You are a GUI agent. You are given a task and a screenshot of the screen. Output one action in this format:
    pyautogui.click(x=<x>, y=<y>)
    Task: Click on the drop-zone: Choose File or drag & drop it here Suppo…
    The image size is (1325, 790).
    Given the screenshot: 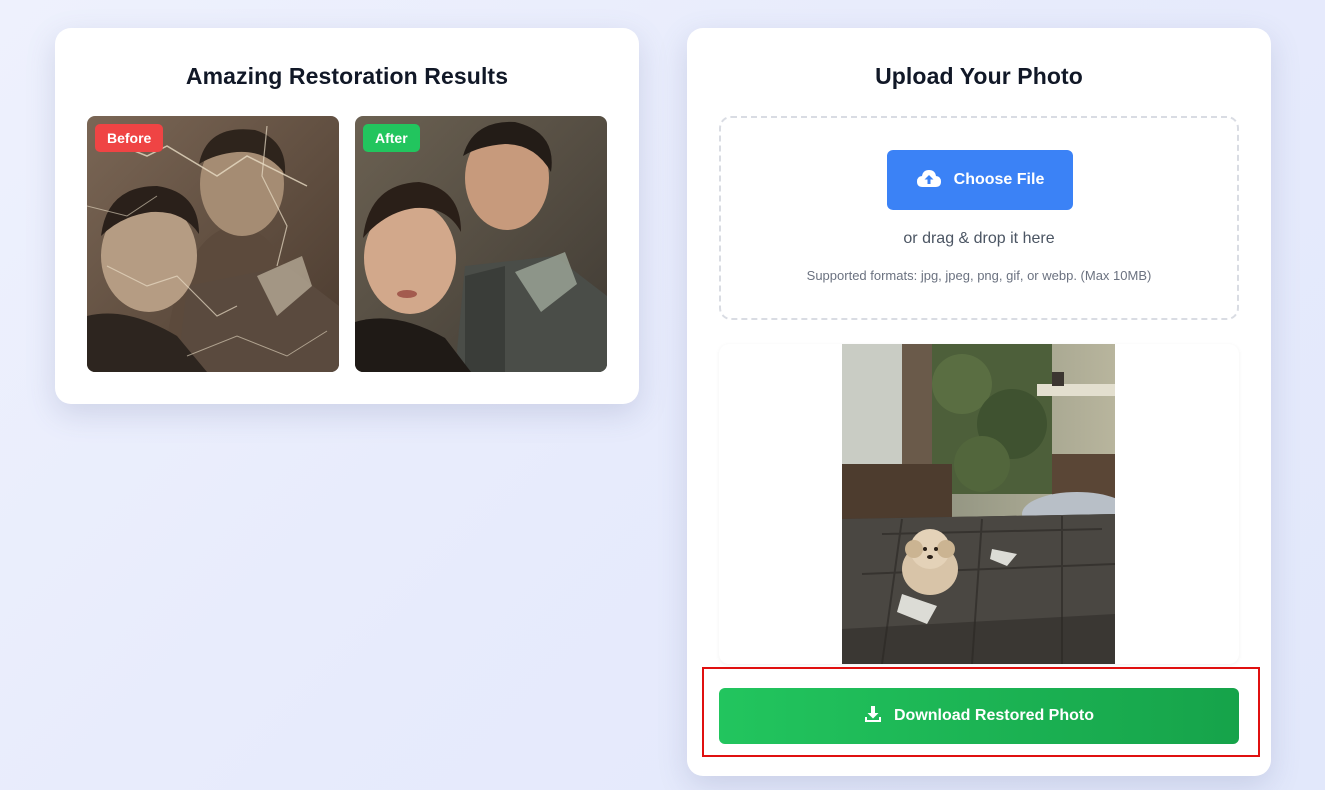 What is the action you would take?
    pyautogui.click(x=979, y=218)
    